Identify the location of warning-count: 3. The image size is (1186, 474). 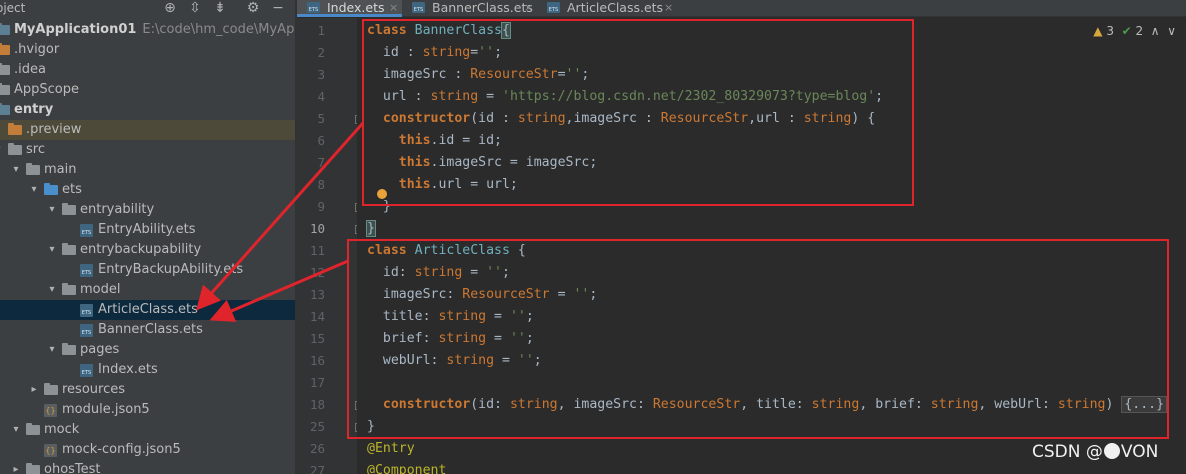
(1110, 31).